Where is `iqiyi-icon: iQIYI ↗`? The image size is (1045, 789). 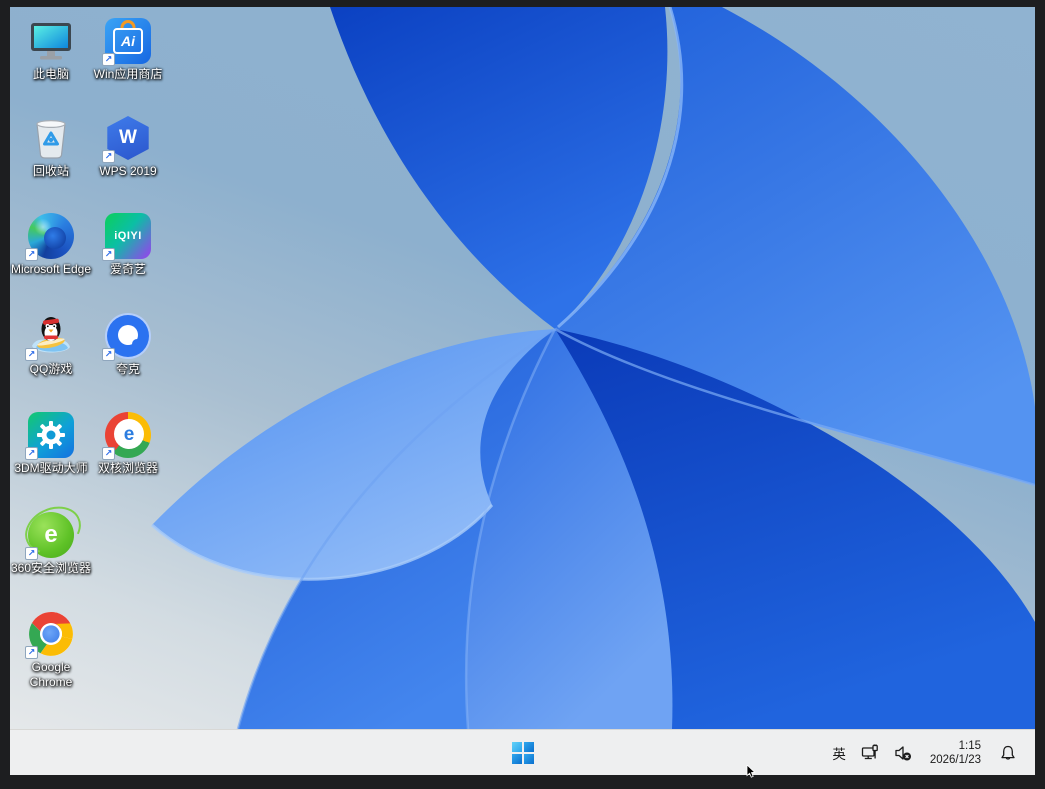 iqiyi-icon: iQIYI ↗ is located at coordinates (126, 237).